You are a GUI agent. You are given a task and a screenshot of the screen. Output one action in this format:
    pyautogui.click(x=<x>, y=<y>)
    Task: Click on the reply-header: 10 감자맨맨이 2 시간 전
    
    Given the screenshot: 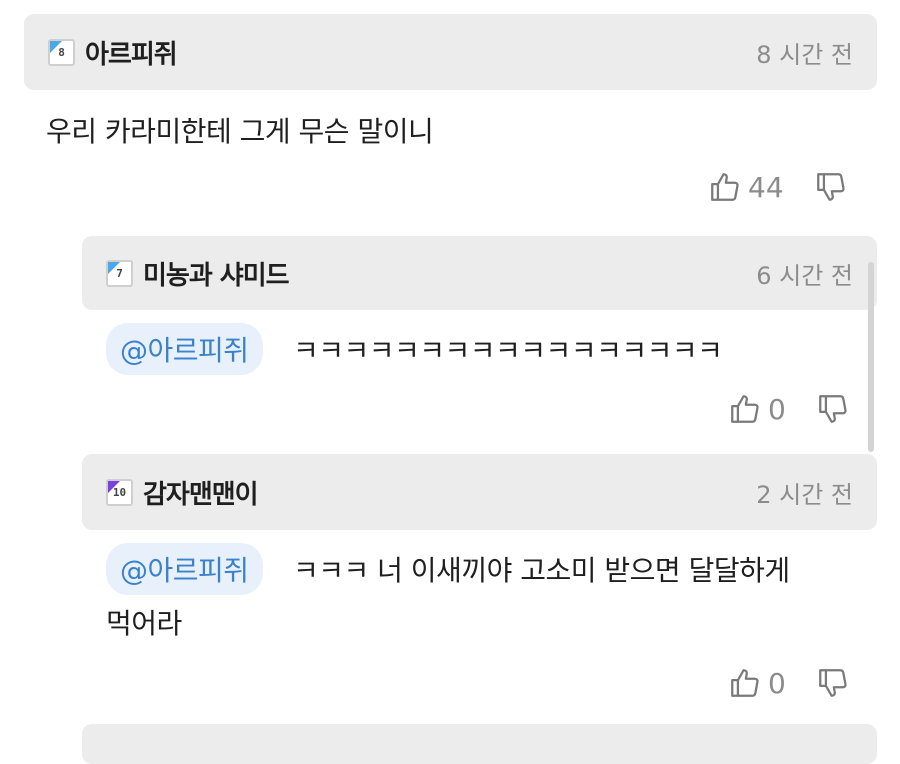 What is the action you would take?
    pyautogui.click(x=479, y=492)
    